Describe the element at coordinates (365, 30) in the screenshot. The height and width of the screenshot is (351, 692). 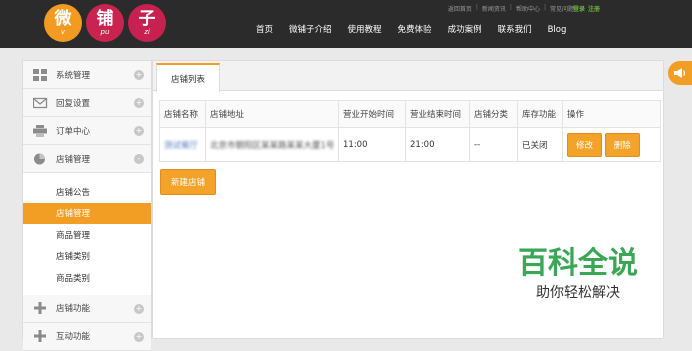
I see `nav-item-tutorial: 使用教程` at that location.